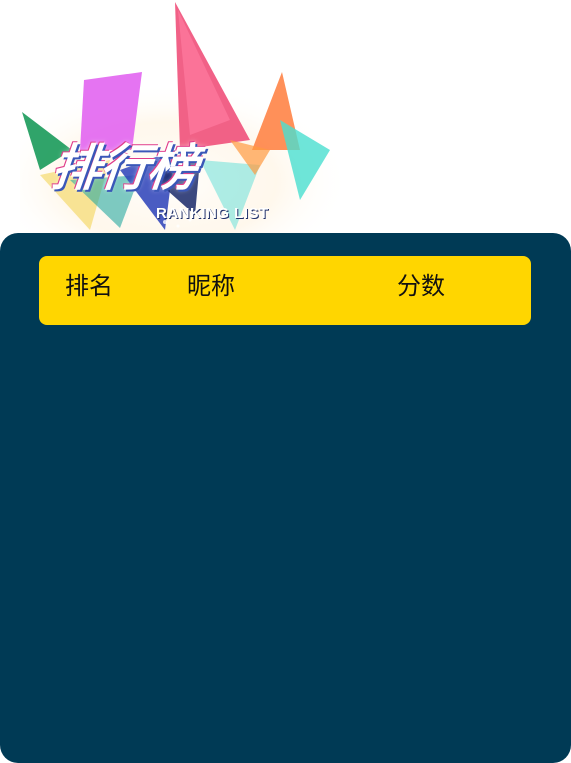 This screenshot has width=571, height=763. What do you see at coordinates (123, 168) in the screenshot?
I see `banner-title: 排行榜` at bounding box center [123, 168].